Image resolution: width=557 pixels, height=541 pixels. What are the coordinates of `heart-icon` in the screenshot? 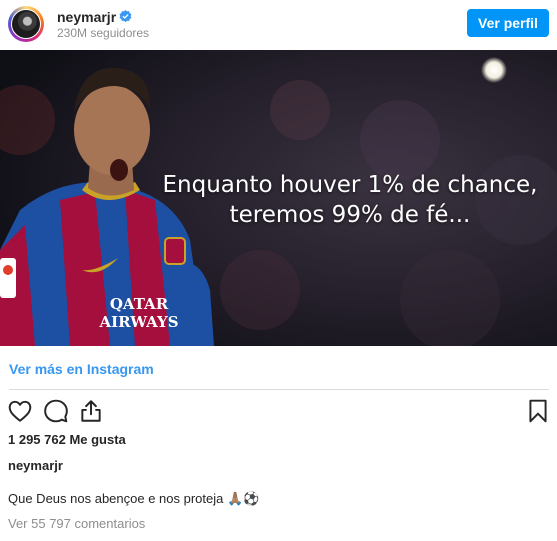 It's located at (20, 411).